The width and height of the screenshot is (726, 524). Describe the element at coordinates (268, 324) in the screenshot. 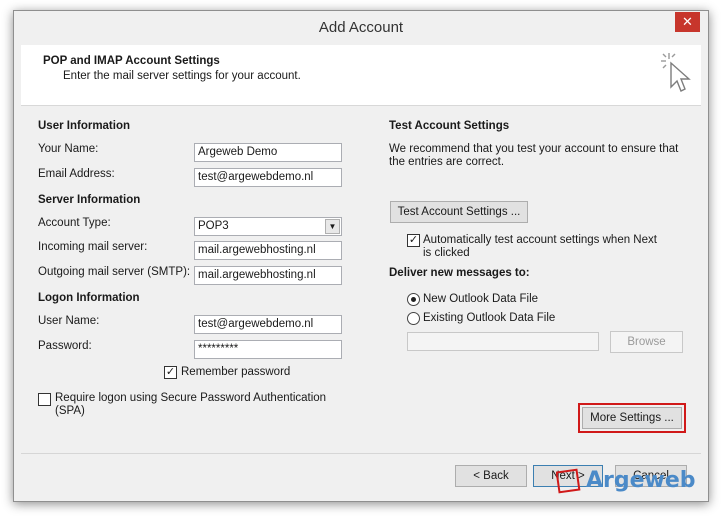

I see `username-field: test@argewebdemo.nl` at that location.